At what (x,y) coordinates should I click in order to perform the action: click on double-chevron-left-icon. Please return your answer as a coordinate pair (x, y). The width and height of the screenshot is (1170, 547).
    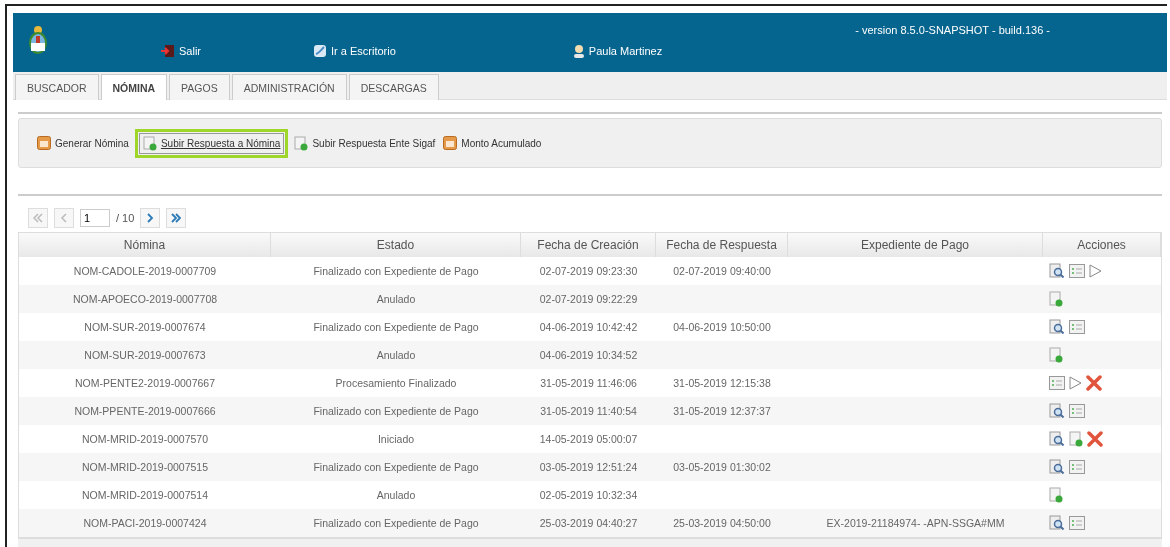
    Looking at the image, I should click on (38, 218).